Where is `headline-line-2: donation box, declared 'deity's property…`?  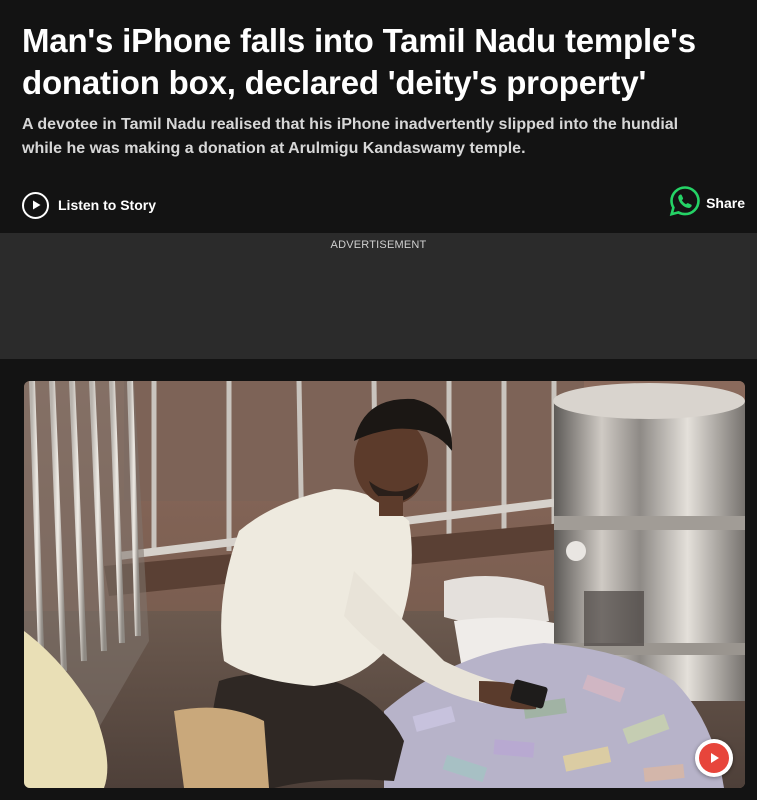 headline-line-2: donation box, declared 'deity's property… is located at coordinates (334, 82).